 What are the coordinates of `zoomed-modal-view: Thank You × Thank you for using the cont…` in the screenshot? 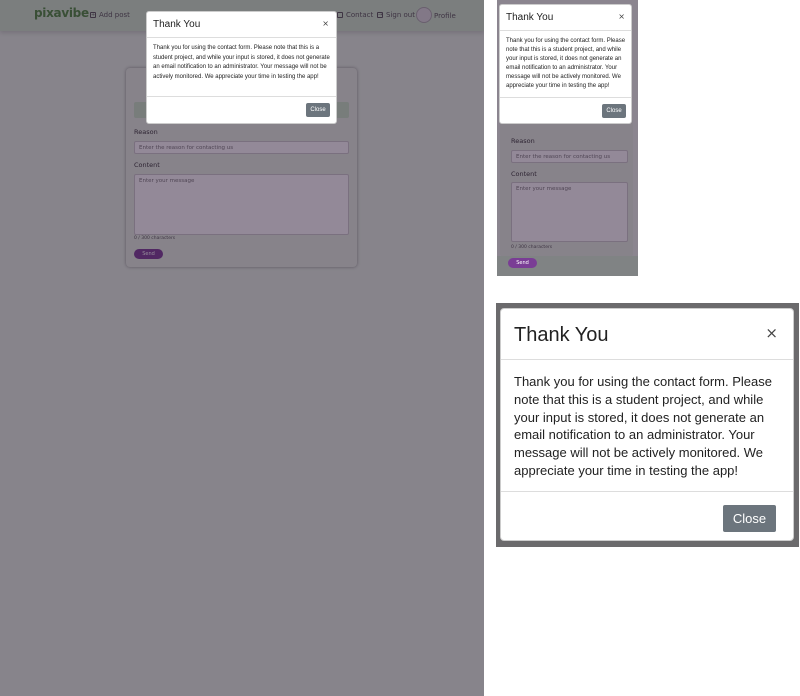 It's located at (647, 425).